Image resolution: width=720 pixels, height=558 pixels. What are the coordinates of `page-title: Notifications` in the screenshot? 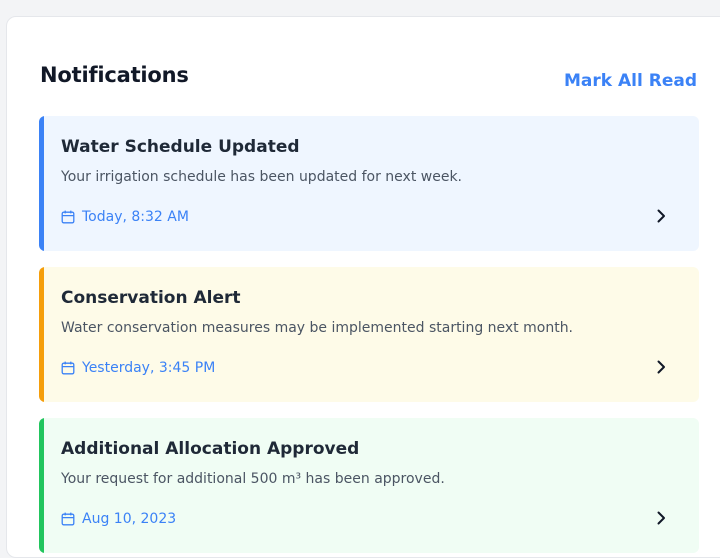 It's located at (114, 75).